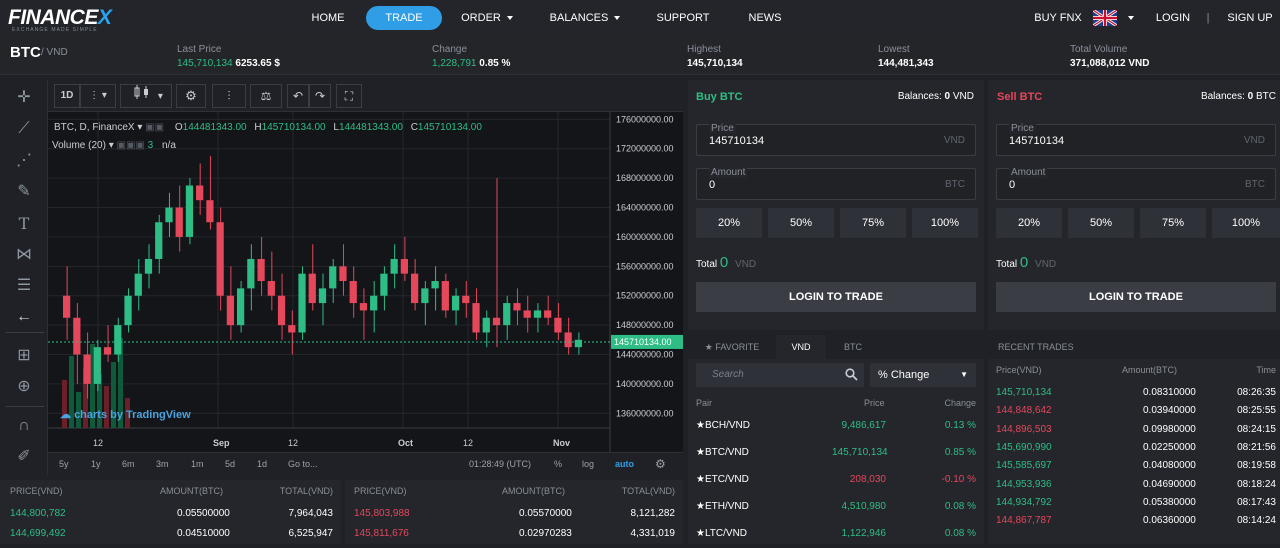 Image resolution: width=1280 pixels, height=548 pixels. Describe the element at coordinates (230, 464) in the screenshot. I see `range-5d: 5d` at that location.